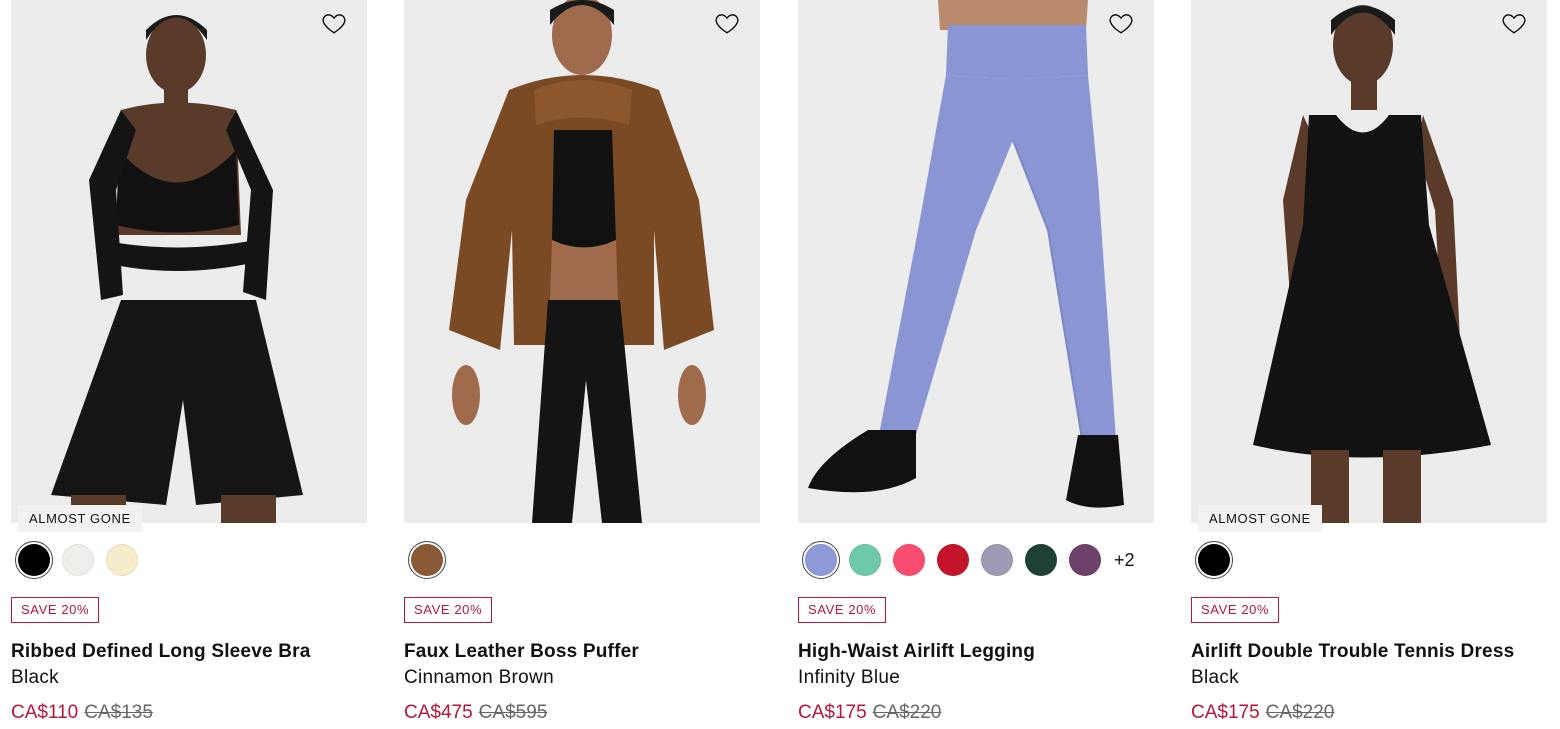 Image resolution: width=1560 pixels, height=729 pixels. I want to click on product-name: Faux Leather Boss Puffer, so click(521, 652).